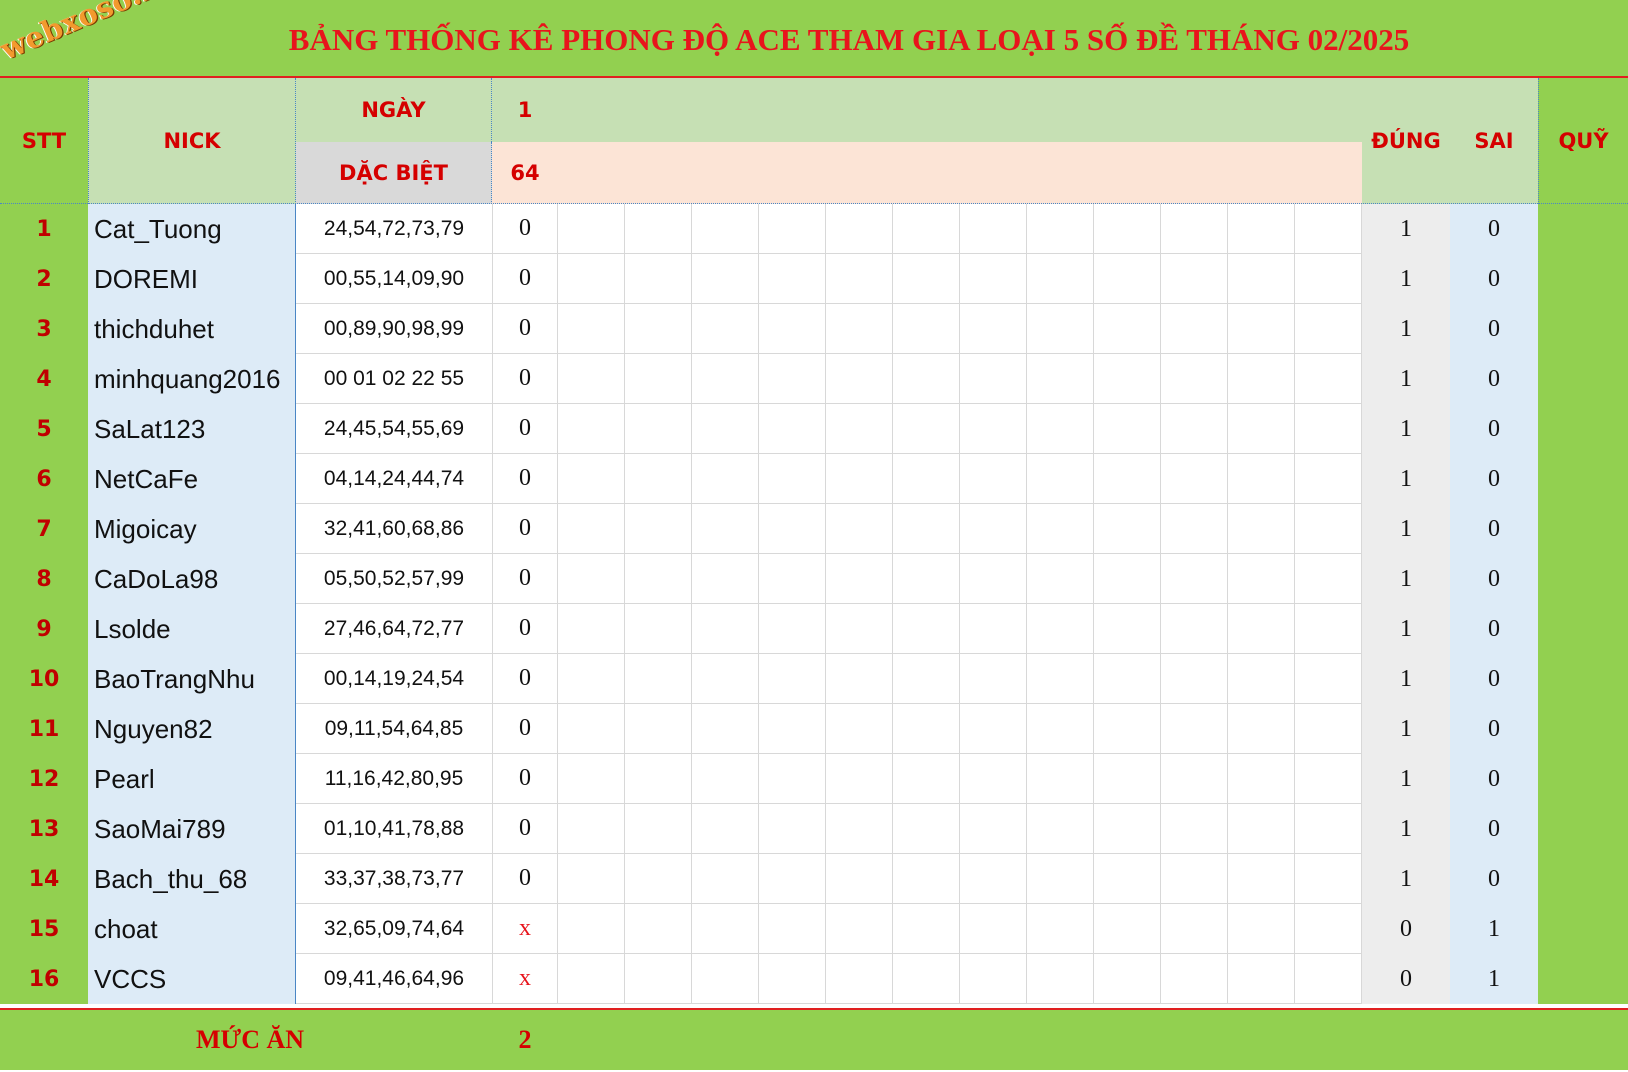 Image resolution: width=1628 pixels, height=1072 pixels. What do you see at coordinates (525, 979) in the screenshot?
I see `row-day-1-result: x` at bounding box center [525, 979].